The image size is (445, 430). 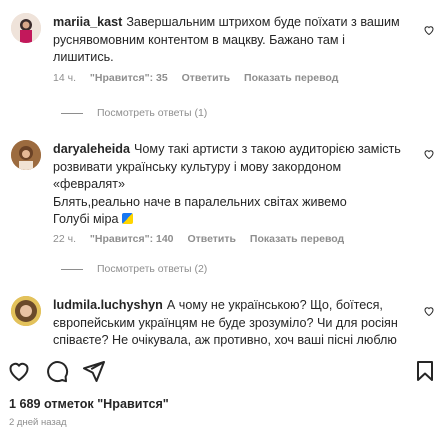 What do you see at coordinates (86, 219) in the screenshot?
I see `comment-body-line3: Голубі міра` at bounding box center [86, 219].